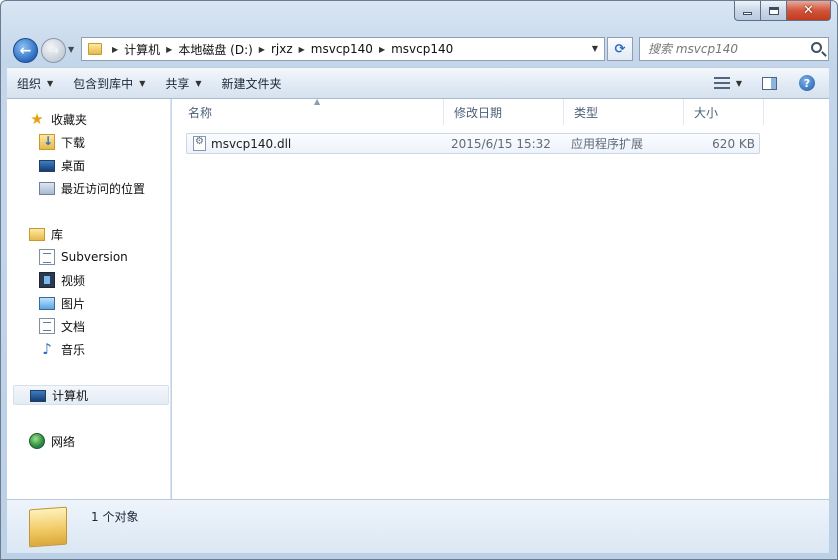 The image size is (838, 560). I want to click on share-menu: 共享 ▼, so click(183, 83).